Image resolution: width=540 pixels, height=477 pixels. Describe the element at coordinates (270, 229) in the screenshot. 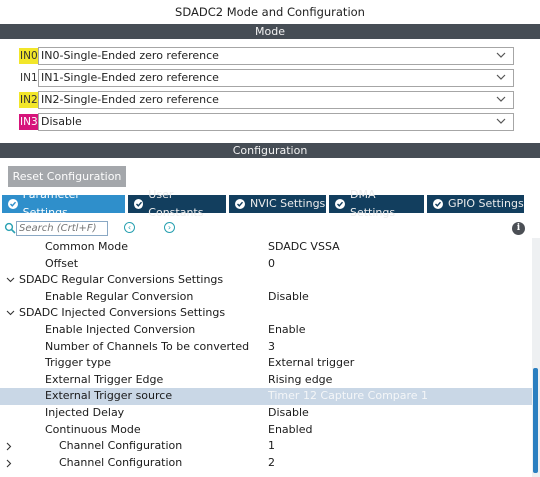

I see `search-bar: ‹ › i` at that location.